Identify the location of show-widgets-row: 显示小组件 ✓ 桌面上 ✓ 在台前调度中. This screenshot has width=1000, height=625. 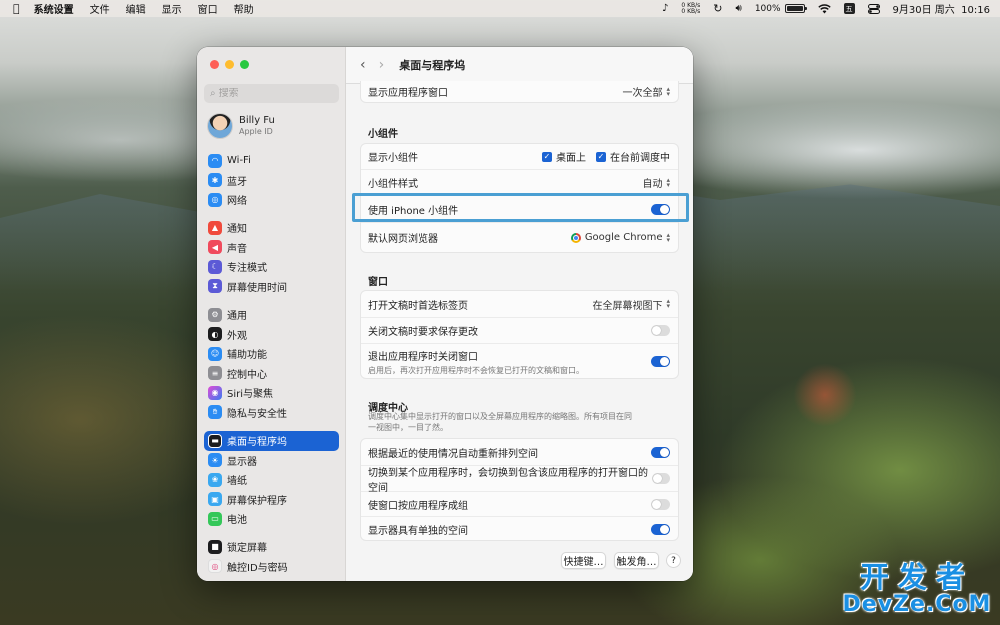
(519, 156).